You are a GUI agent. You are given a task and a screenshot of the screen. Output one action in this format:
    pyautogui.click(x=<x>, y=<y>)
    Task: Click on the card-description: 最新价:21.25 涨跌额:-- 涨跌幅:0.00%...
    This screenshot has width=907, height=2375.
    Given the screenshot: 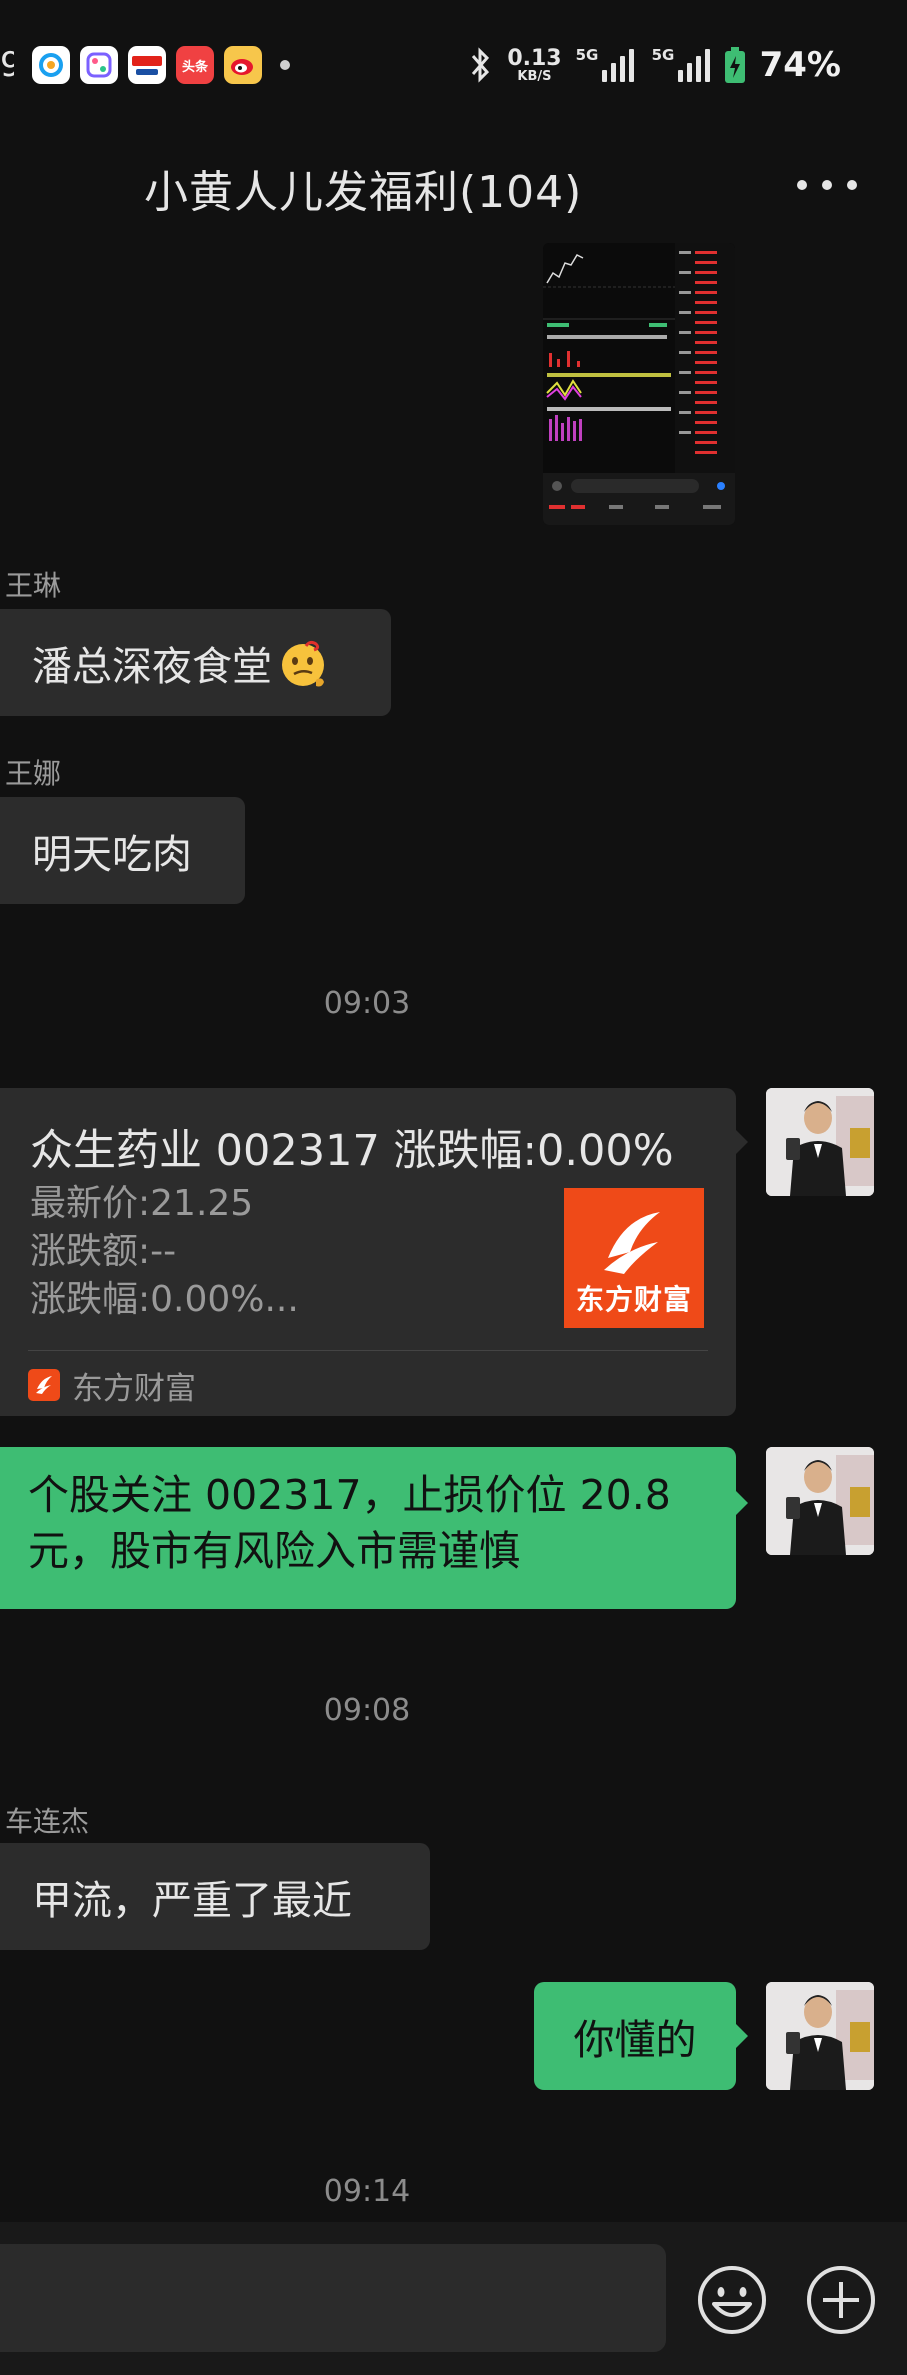 What is the action you would take?
    pyautogui.click(x=164, y=1252)
    